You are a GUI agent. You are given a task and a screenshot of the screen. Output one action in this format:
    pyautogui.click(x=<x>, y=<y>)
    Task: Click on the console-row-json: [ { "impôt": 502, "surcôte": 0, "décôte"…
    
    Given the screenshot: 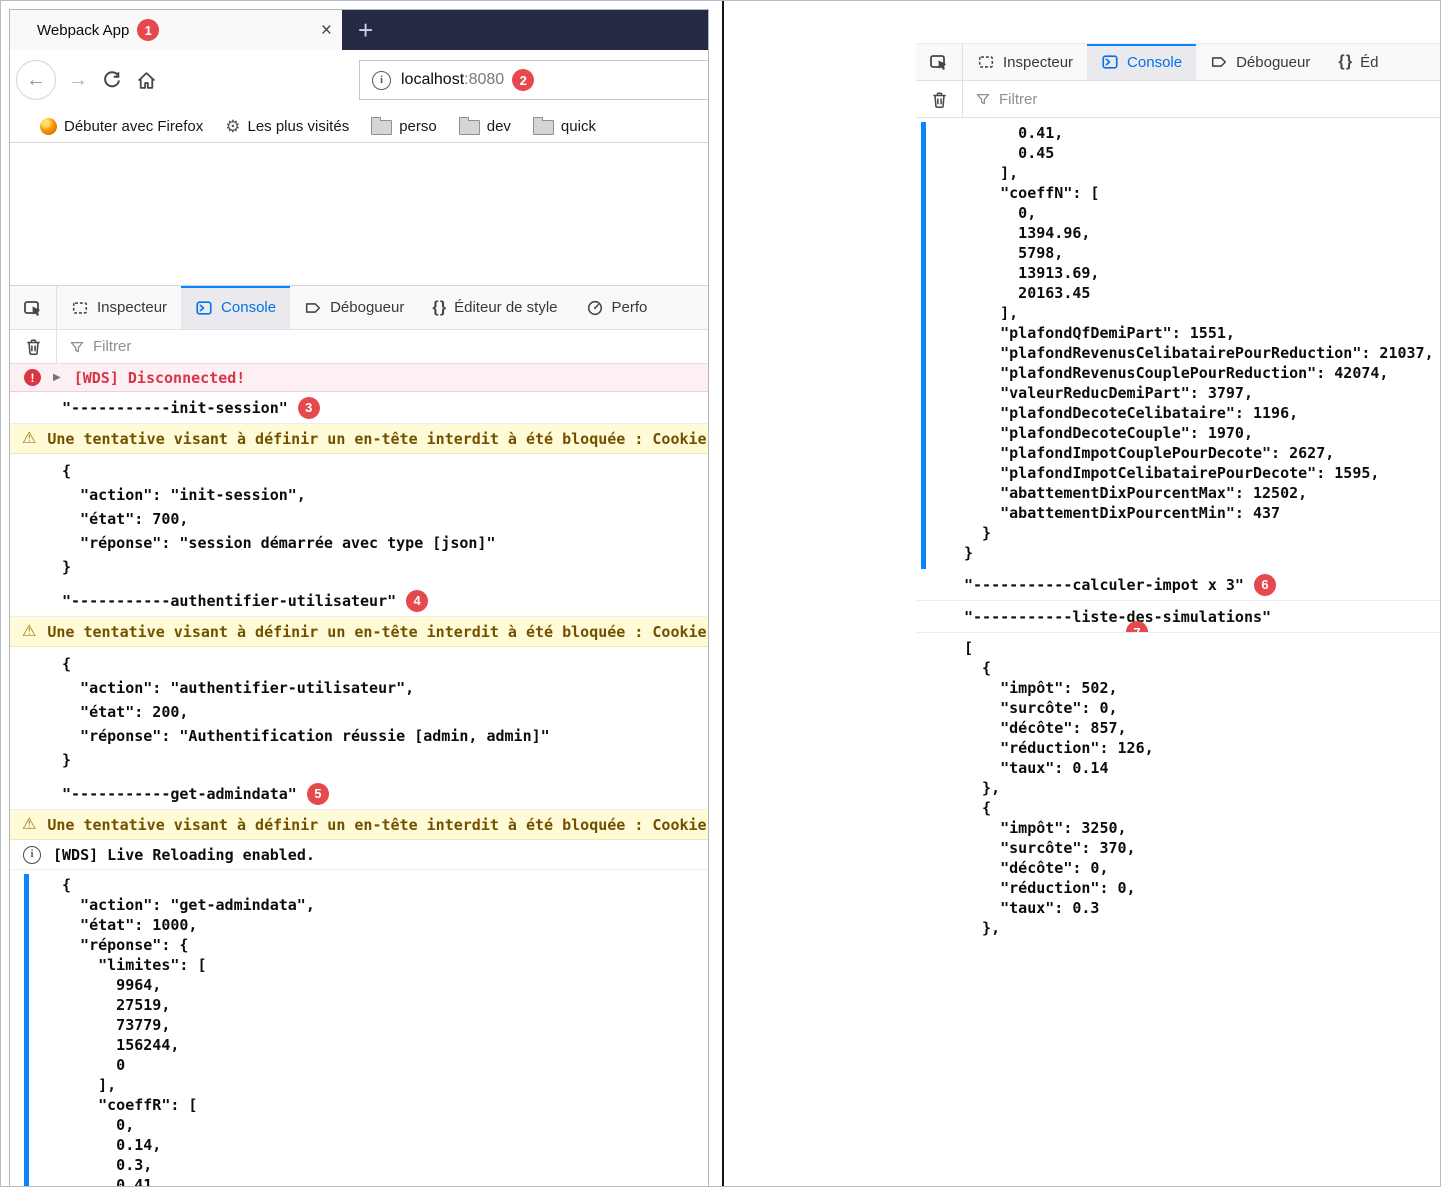 What is the action you would take?
    pyautogui.click(x=1178, y=788)
    